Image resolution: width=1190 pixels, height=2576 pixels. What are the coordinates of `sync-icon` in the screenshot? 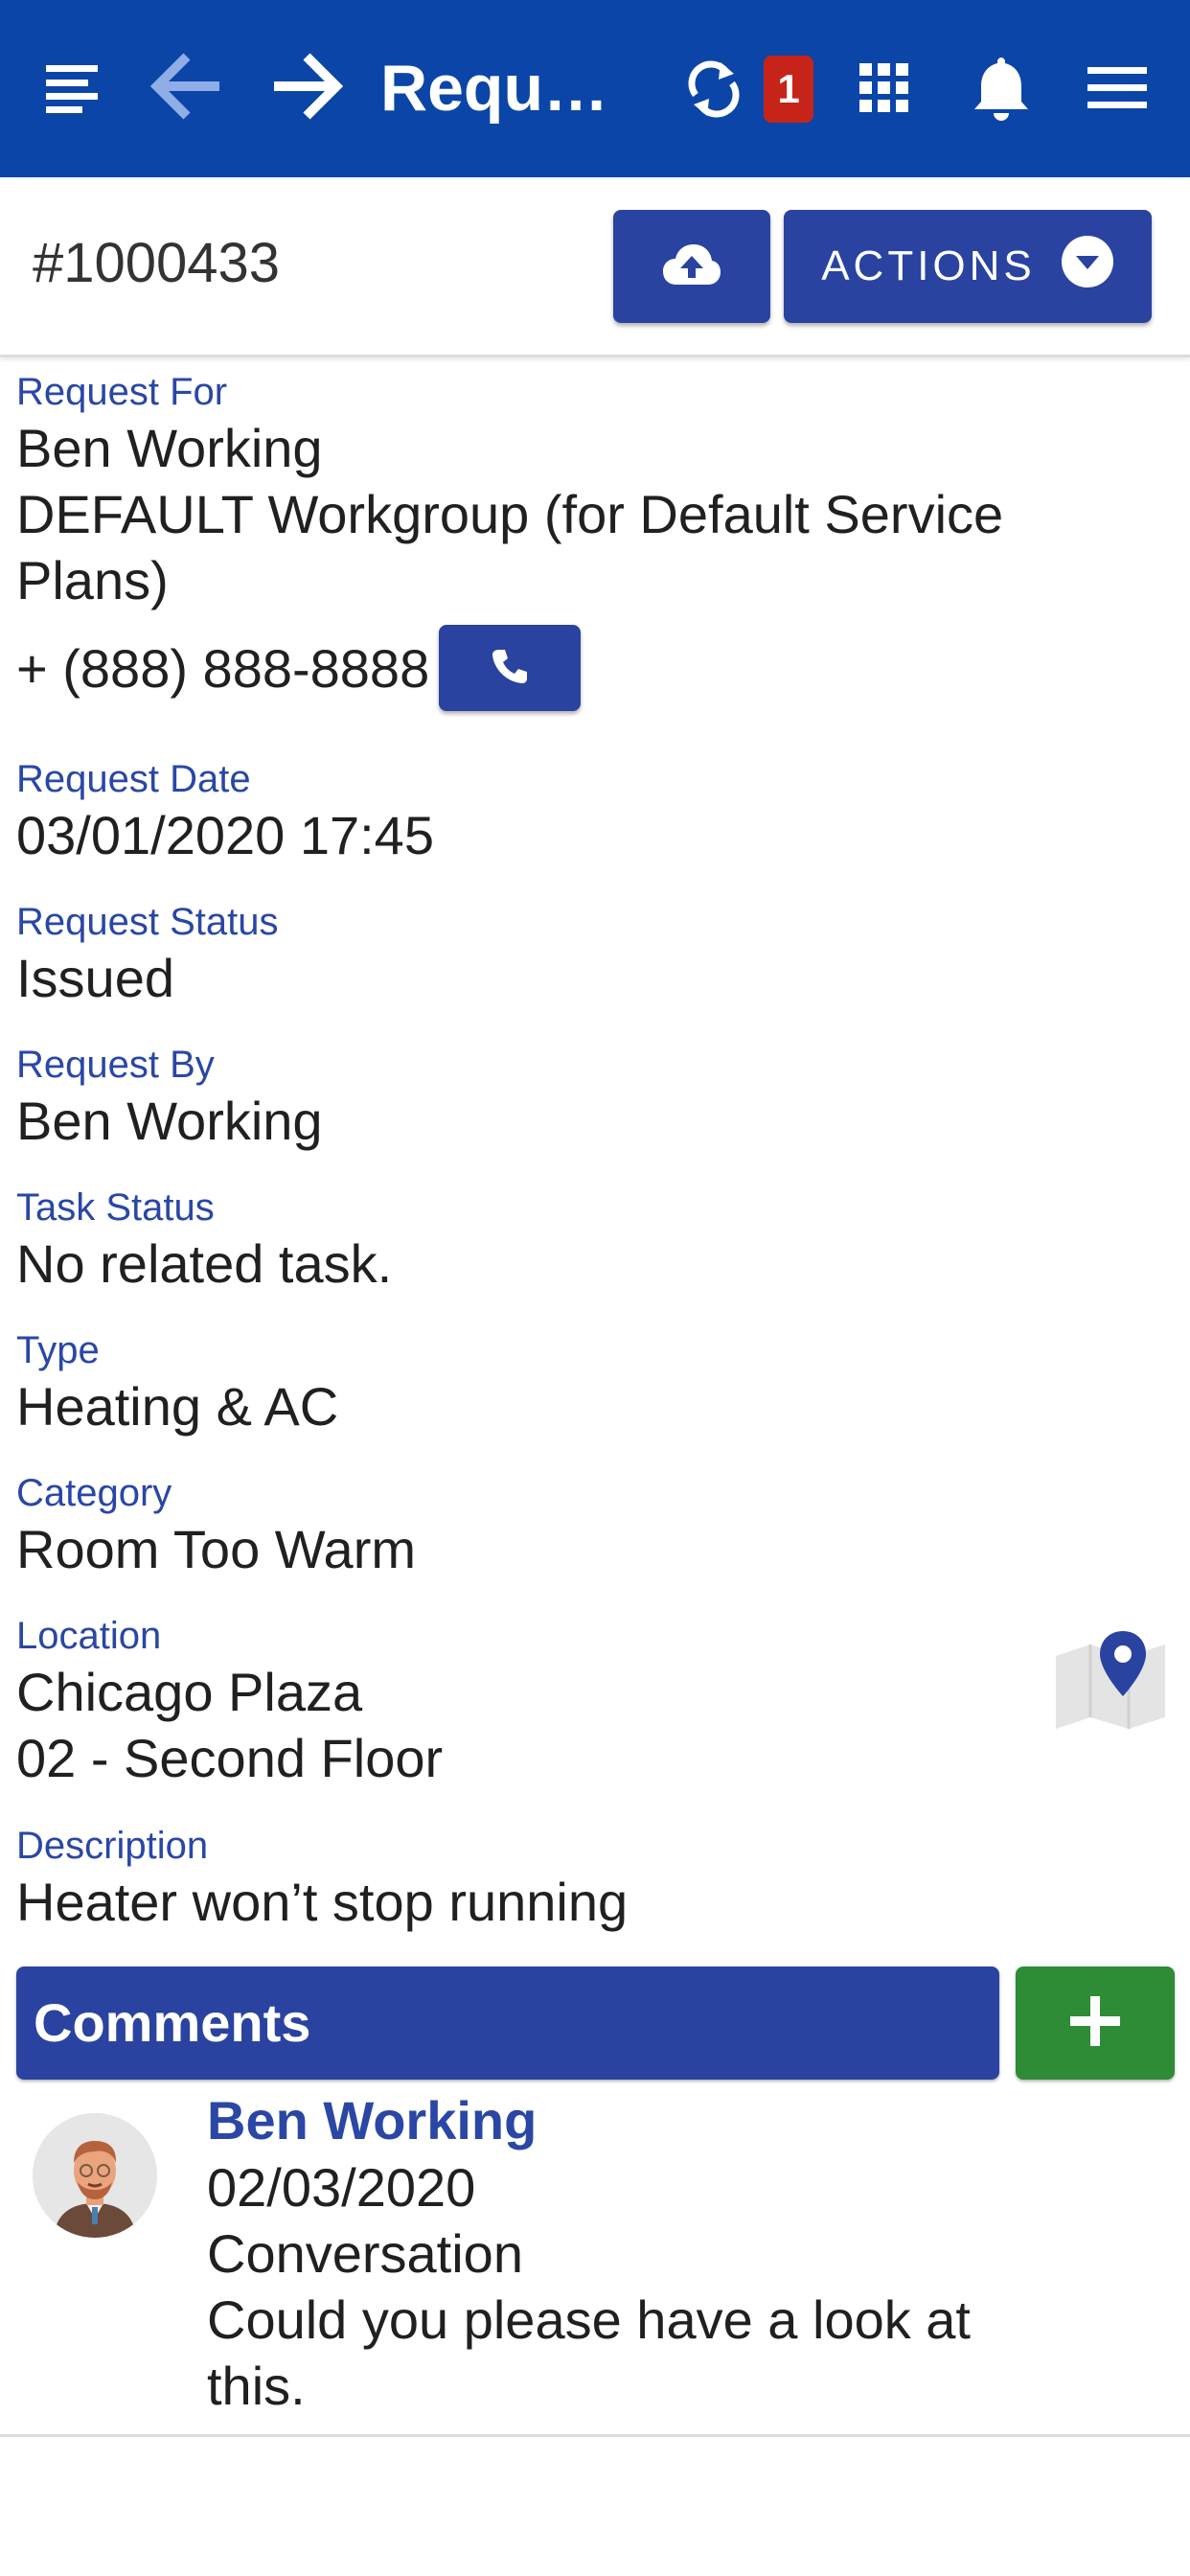 It's located at (714, 89).